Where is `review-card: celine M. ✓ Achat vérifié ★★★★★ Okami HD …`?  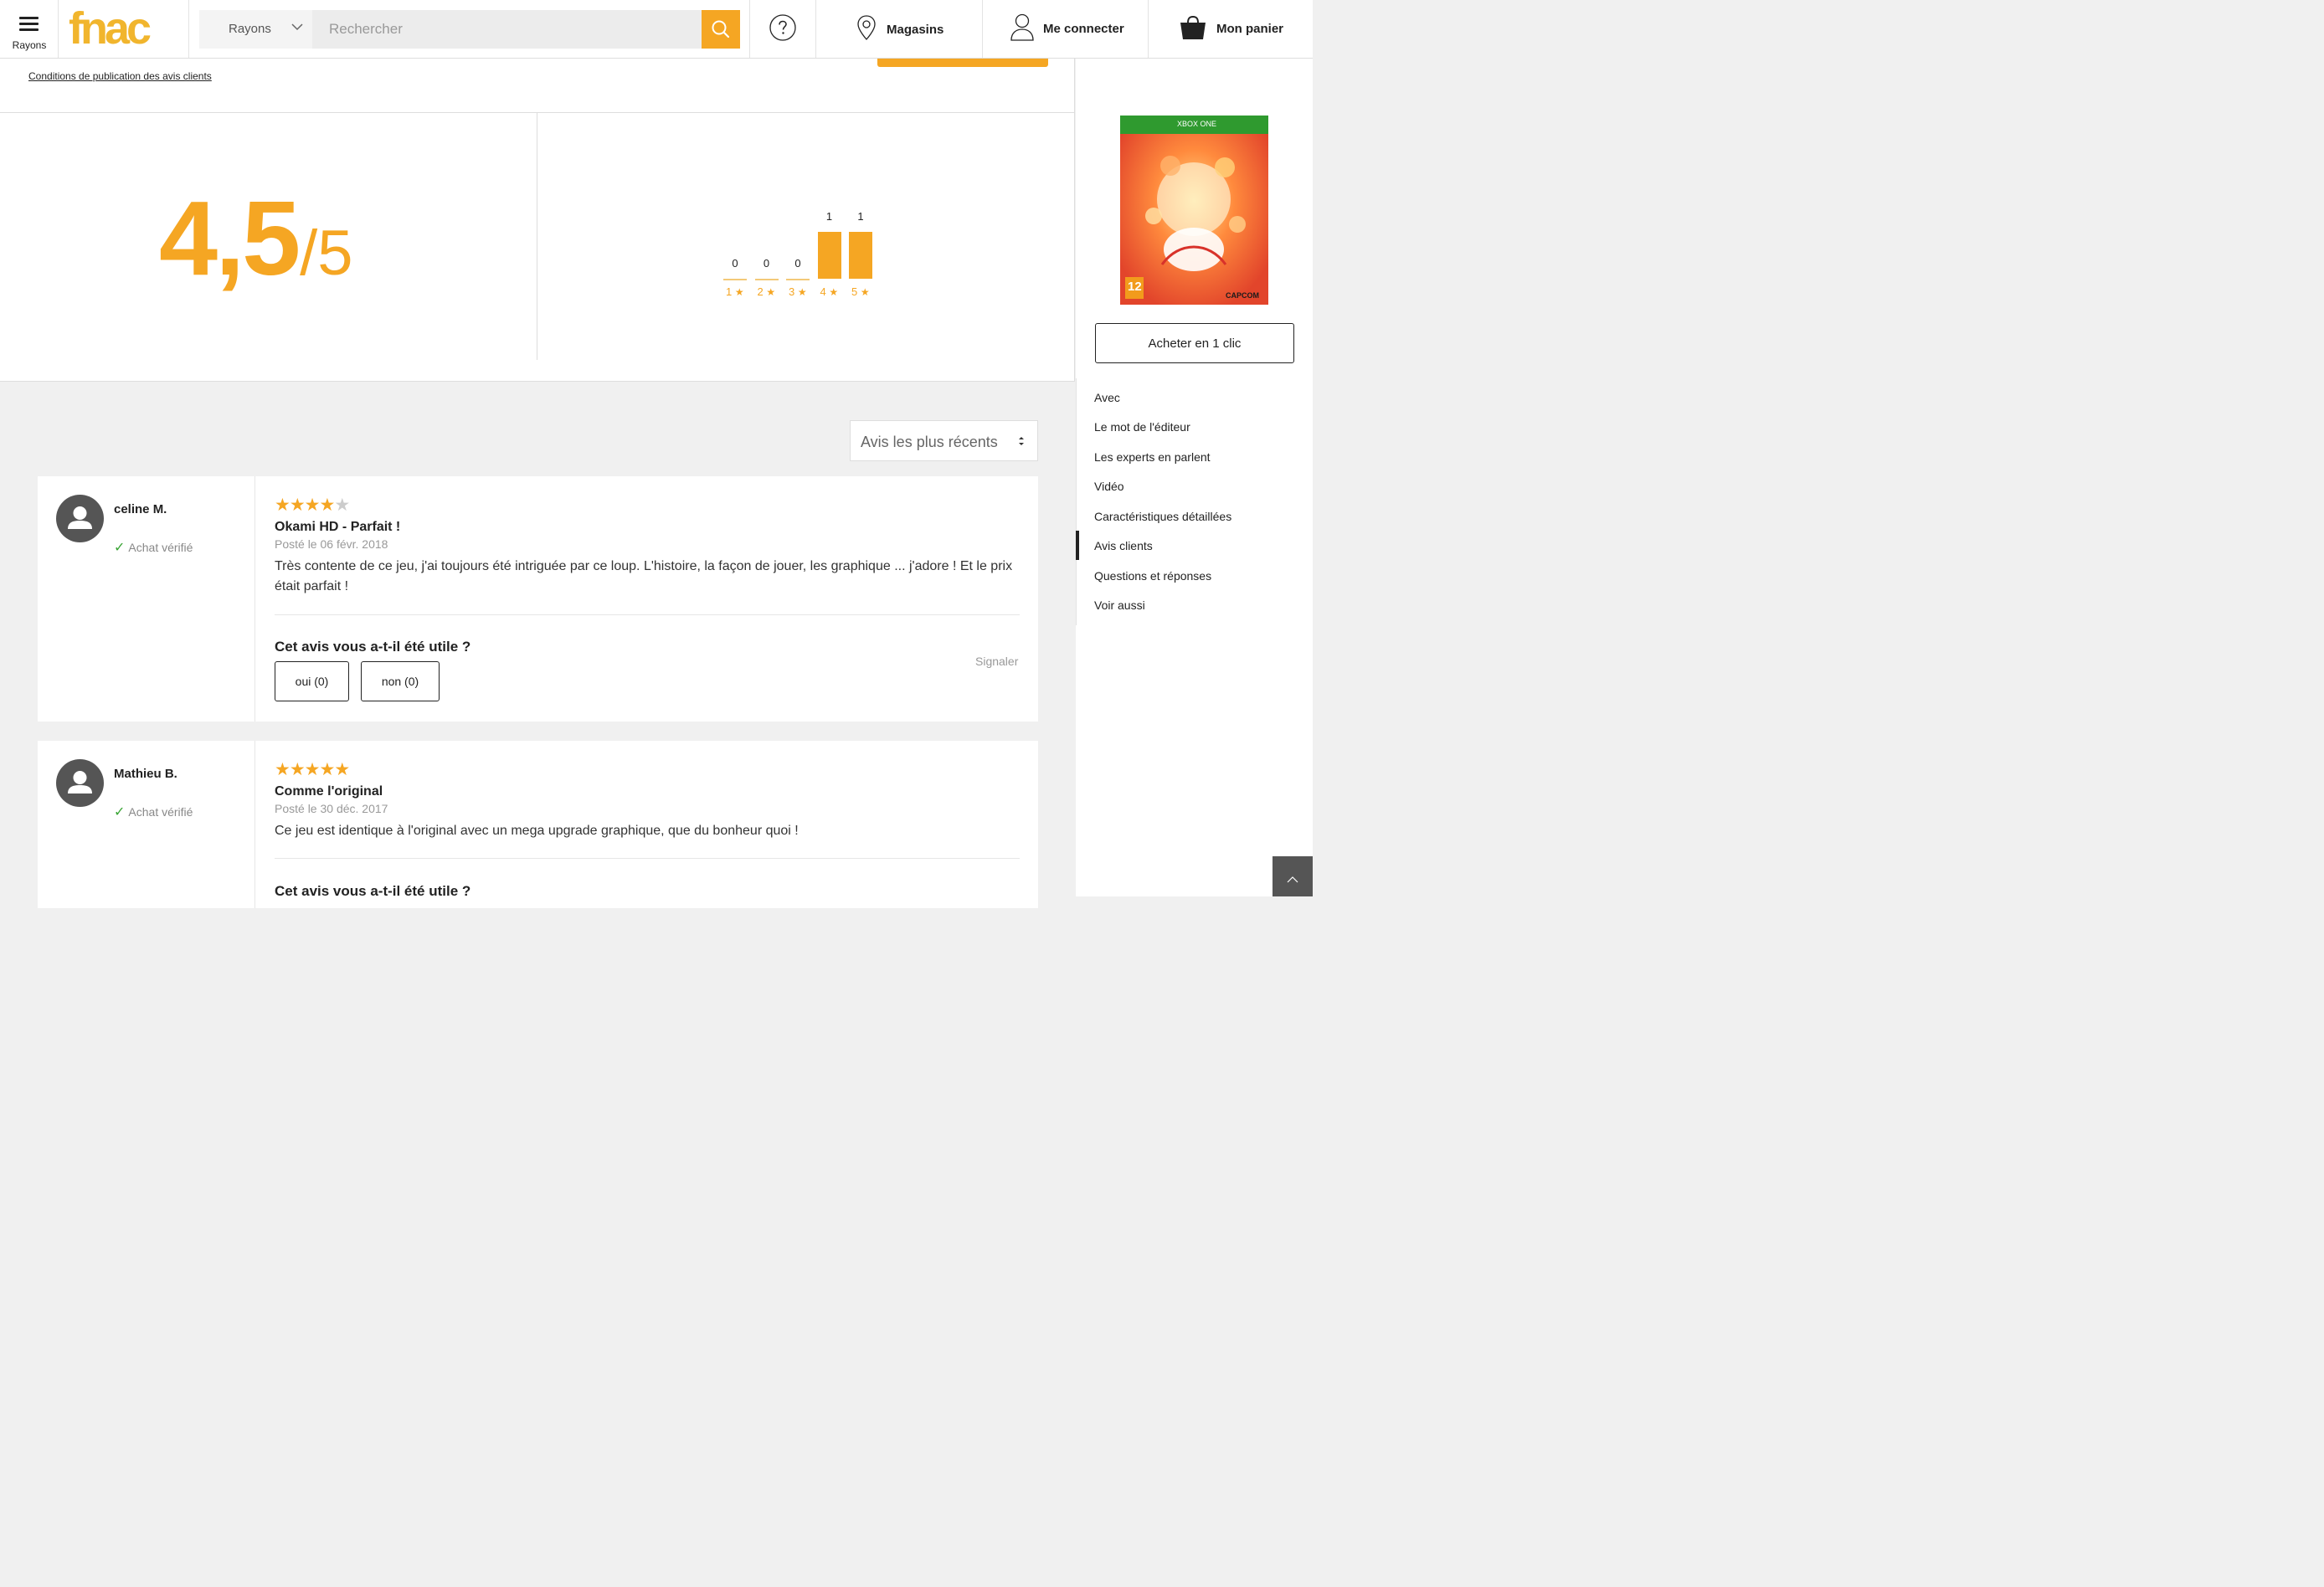
review-card: celine M. ✓ Achat vérifié ★★★★★ Okami HD … is located at coordinates (538, 599).